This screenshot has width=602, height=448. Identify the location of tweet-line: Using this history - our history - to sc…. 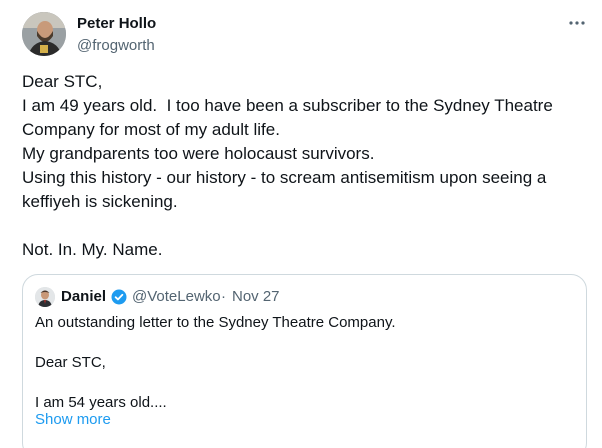
(284, 177).